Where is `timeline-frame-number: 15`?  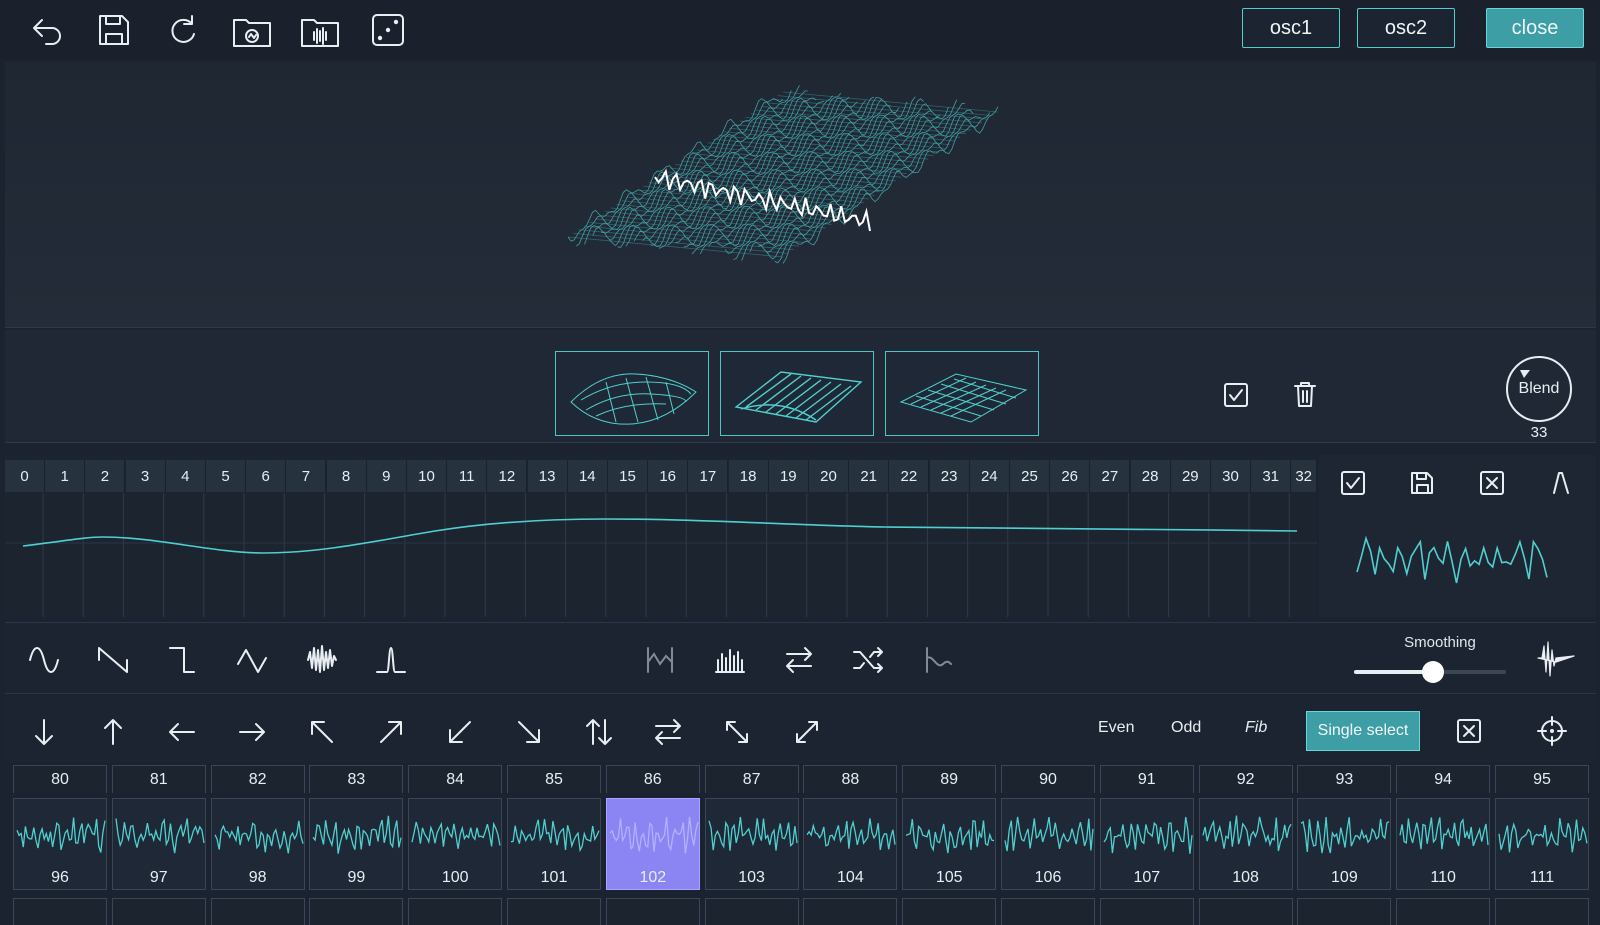
timeline-frame-number: 15 is located at coordinates (628, 476).